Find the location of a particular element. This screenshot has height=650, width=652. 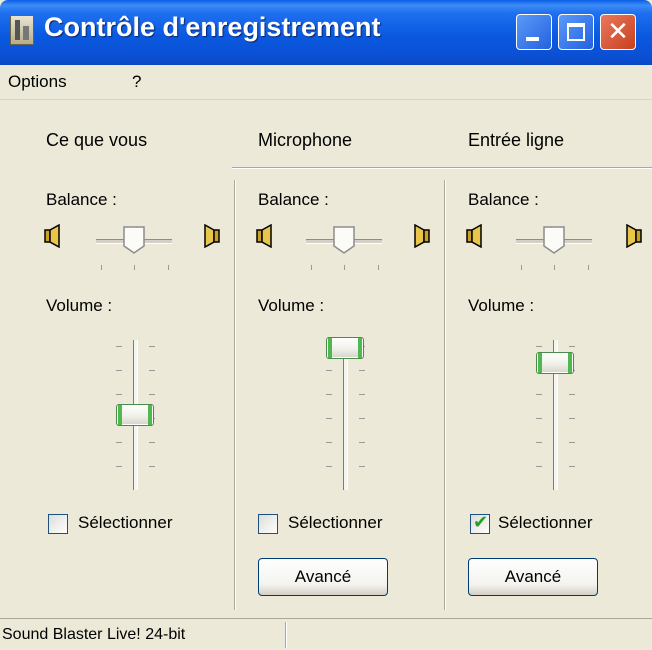

minimize-button is located at coordinates (534, 32).